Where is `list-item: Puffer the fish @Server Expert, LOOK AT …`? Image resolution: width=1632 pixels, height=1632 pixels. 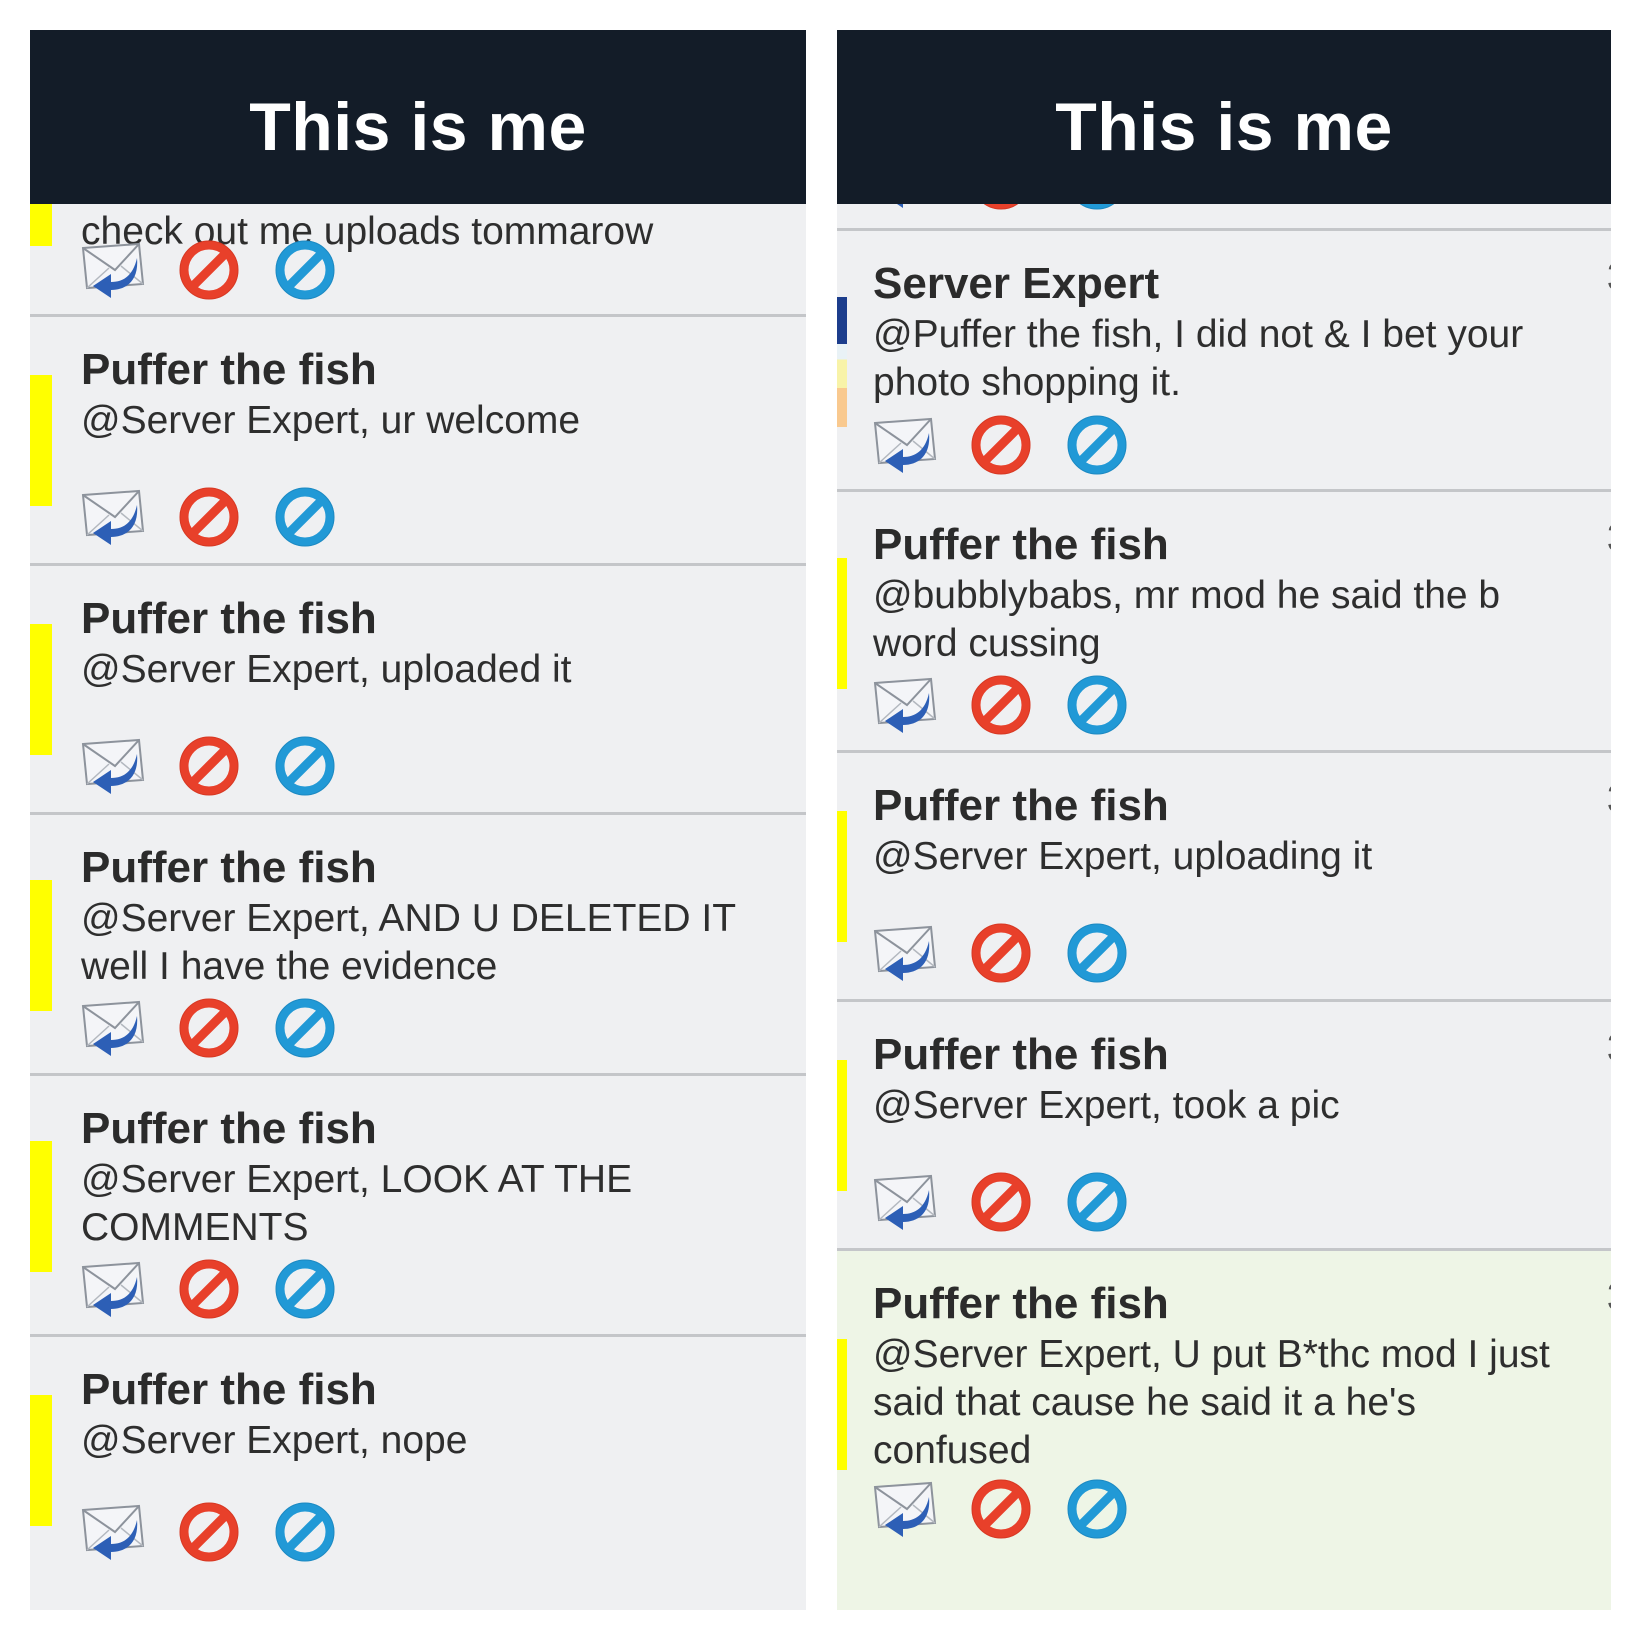 list-item: Puffer the fish @Server Expert, LOOK AT … is located at coordinates (418, 1206).